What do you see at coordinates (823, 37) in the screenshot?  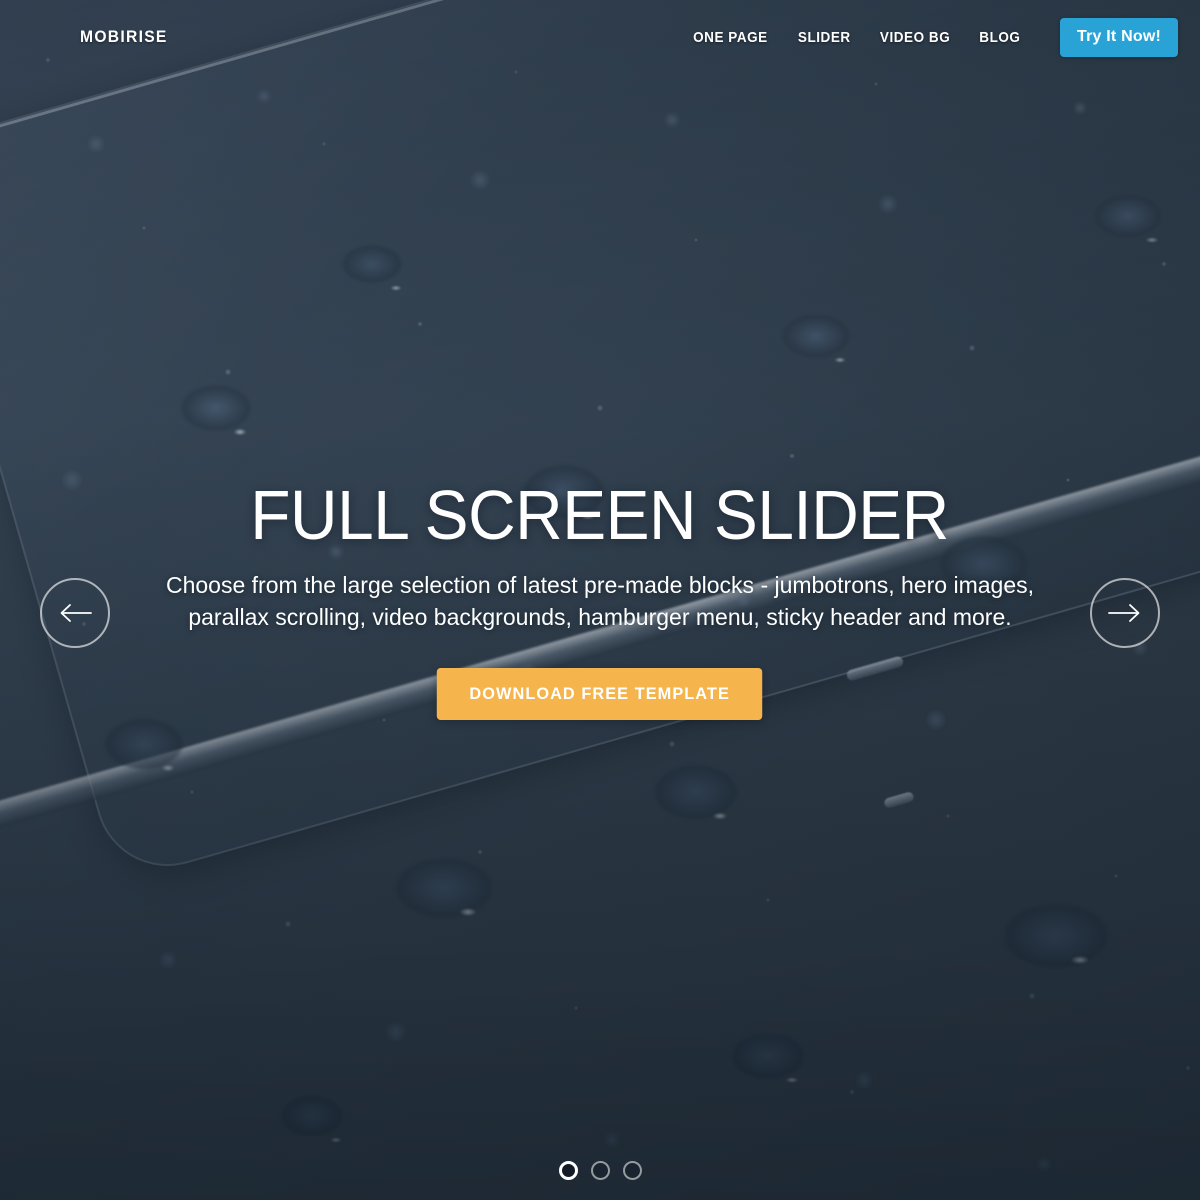 I see `nav-item-slider: SLIDER` at bounding box center [823, 37].